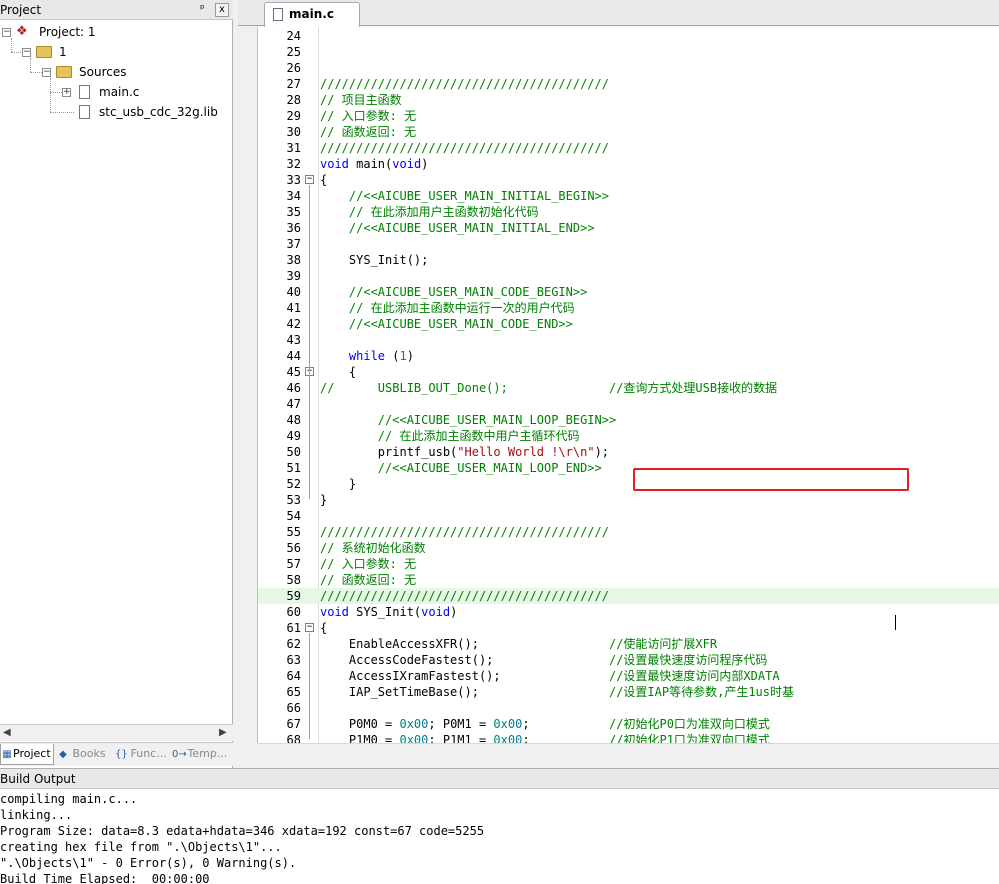  What do you see at coordinates (63, 52) in the screenshot?
I see `tree-item-label: 1` at bounding box center [63, 52].